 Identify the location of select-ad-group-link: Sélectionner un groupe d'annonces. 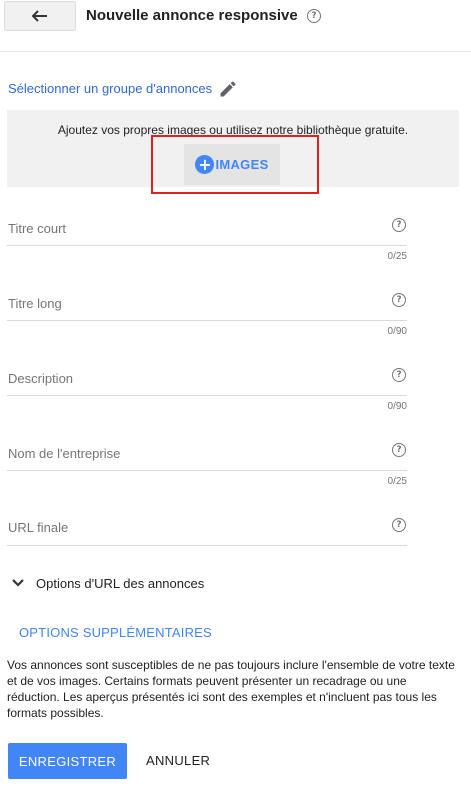
(110, 88).